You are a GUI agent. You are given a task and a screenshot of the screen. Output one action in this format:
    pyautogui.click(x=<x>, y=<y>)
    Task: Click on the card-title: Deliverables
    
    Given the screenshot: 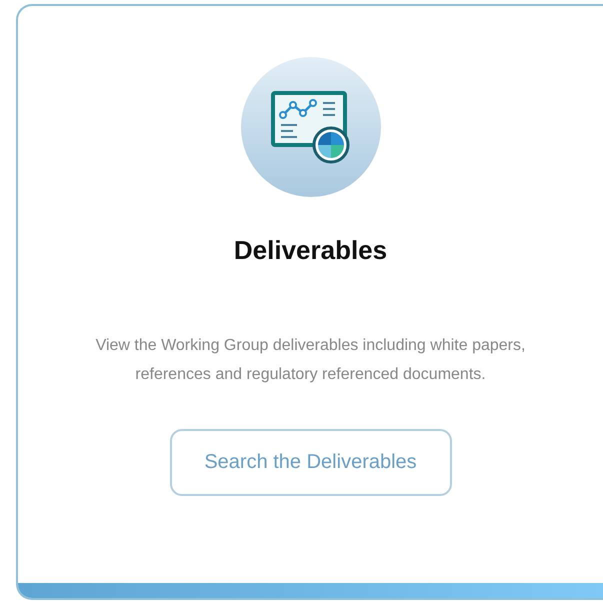 What is the action you would take?
    pyautogui.click(x=311, y=250)
    